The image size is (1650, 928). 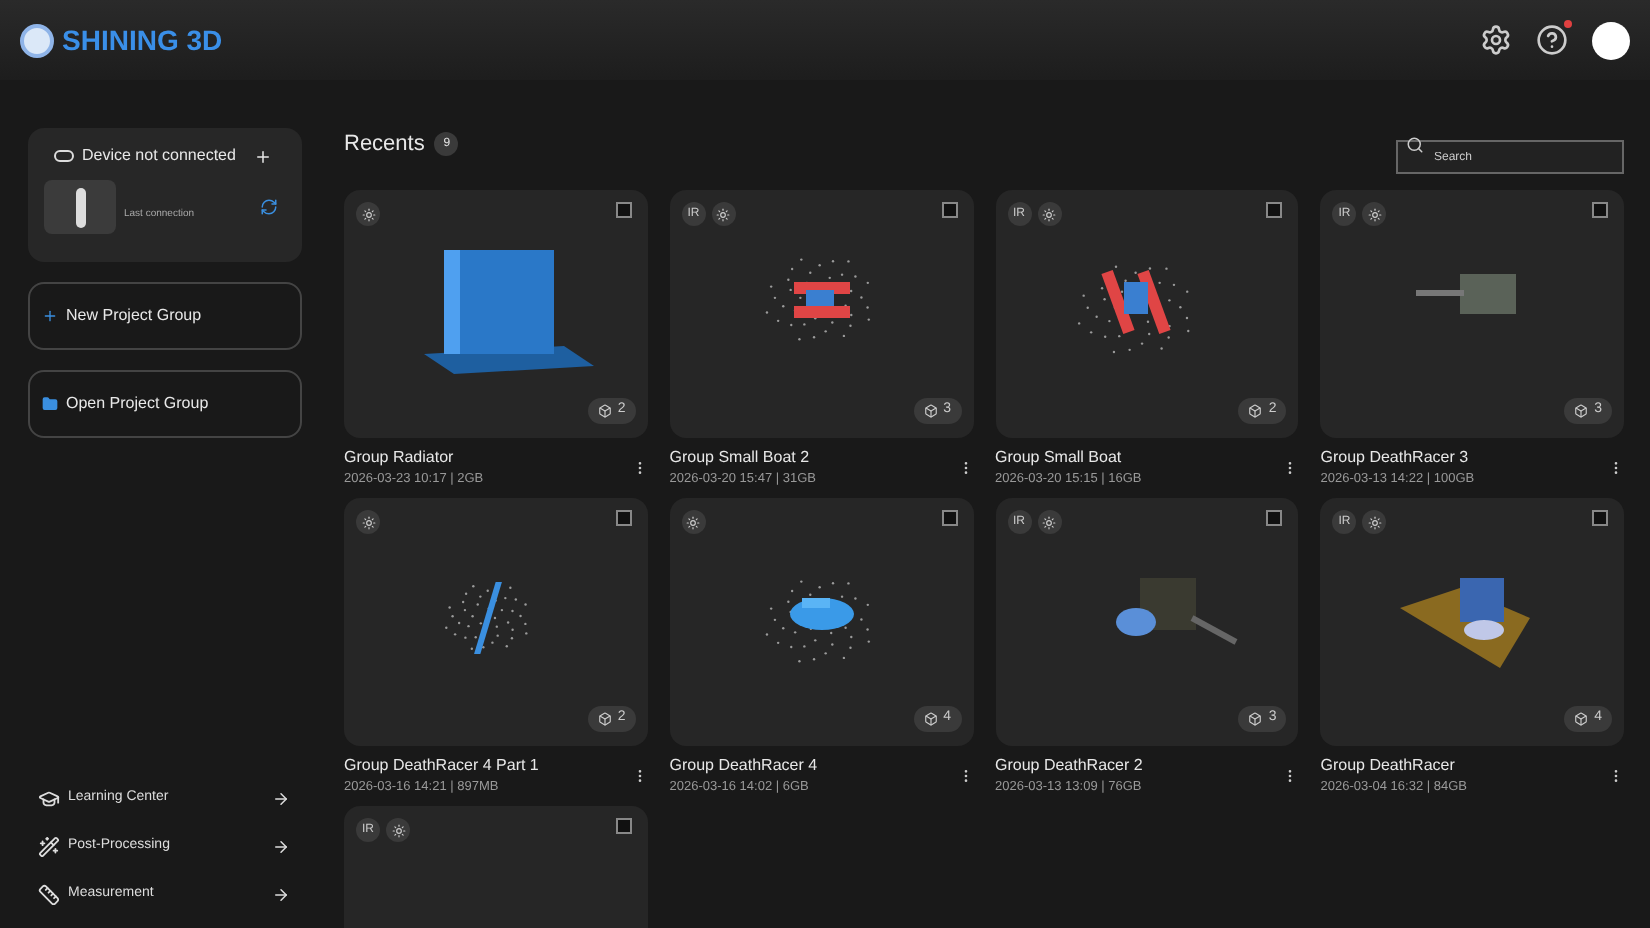 I want to click on device-status: Device not connected, so click(x=159, y=156).